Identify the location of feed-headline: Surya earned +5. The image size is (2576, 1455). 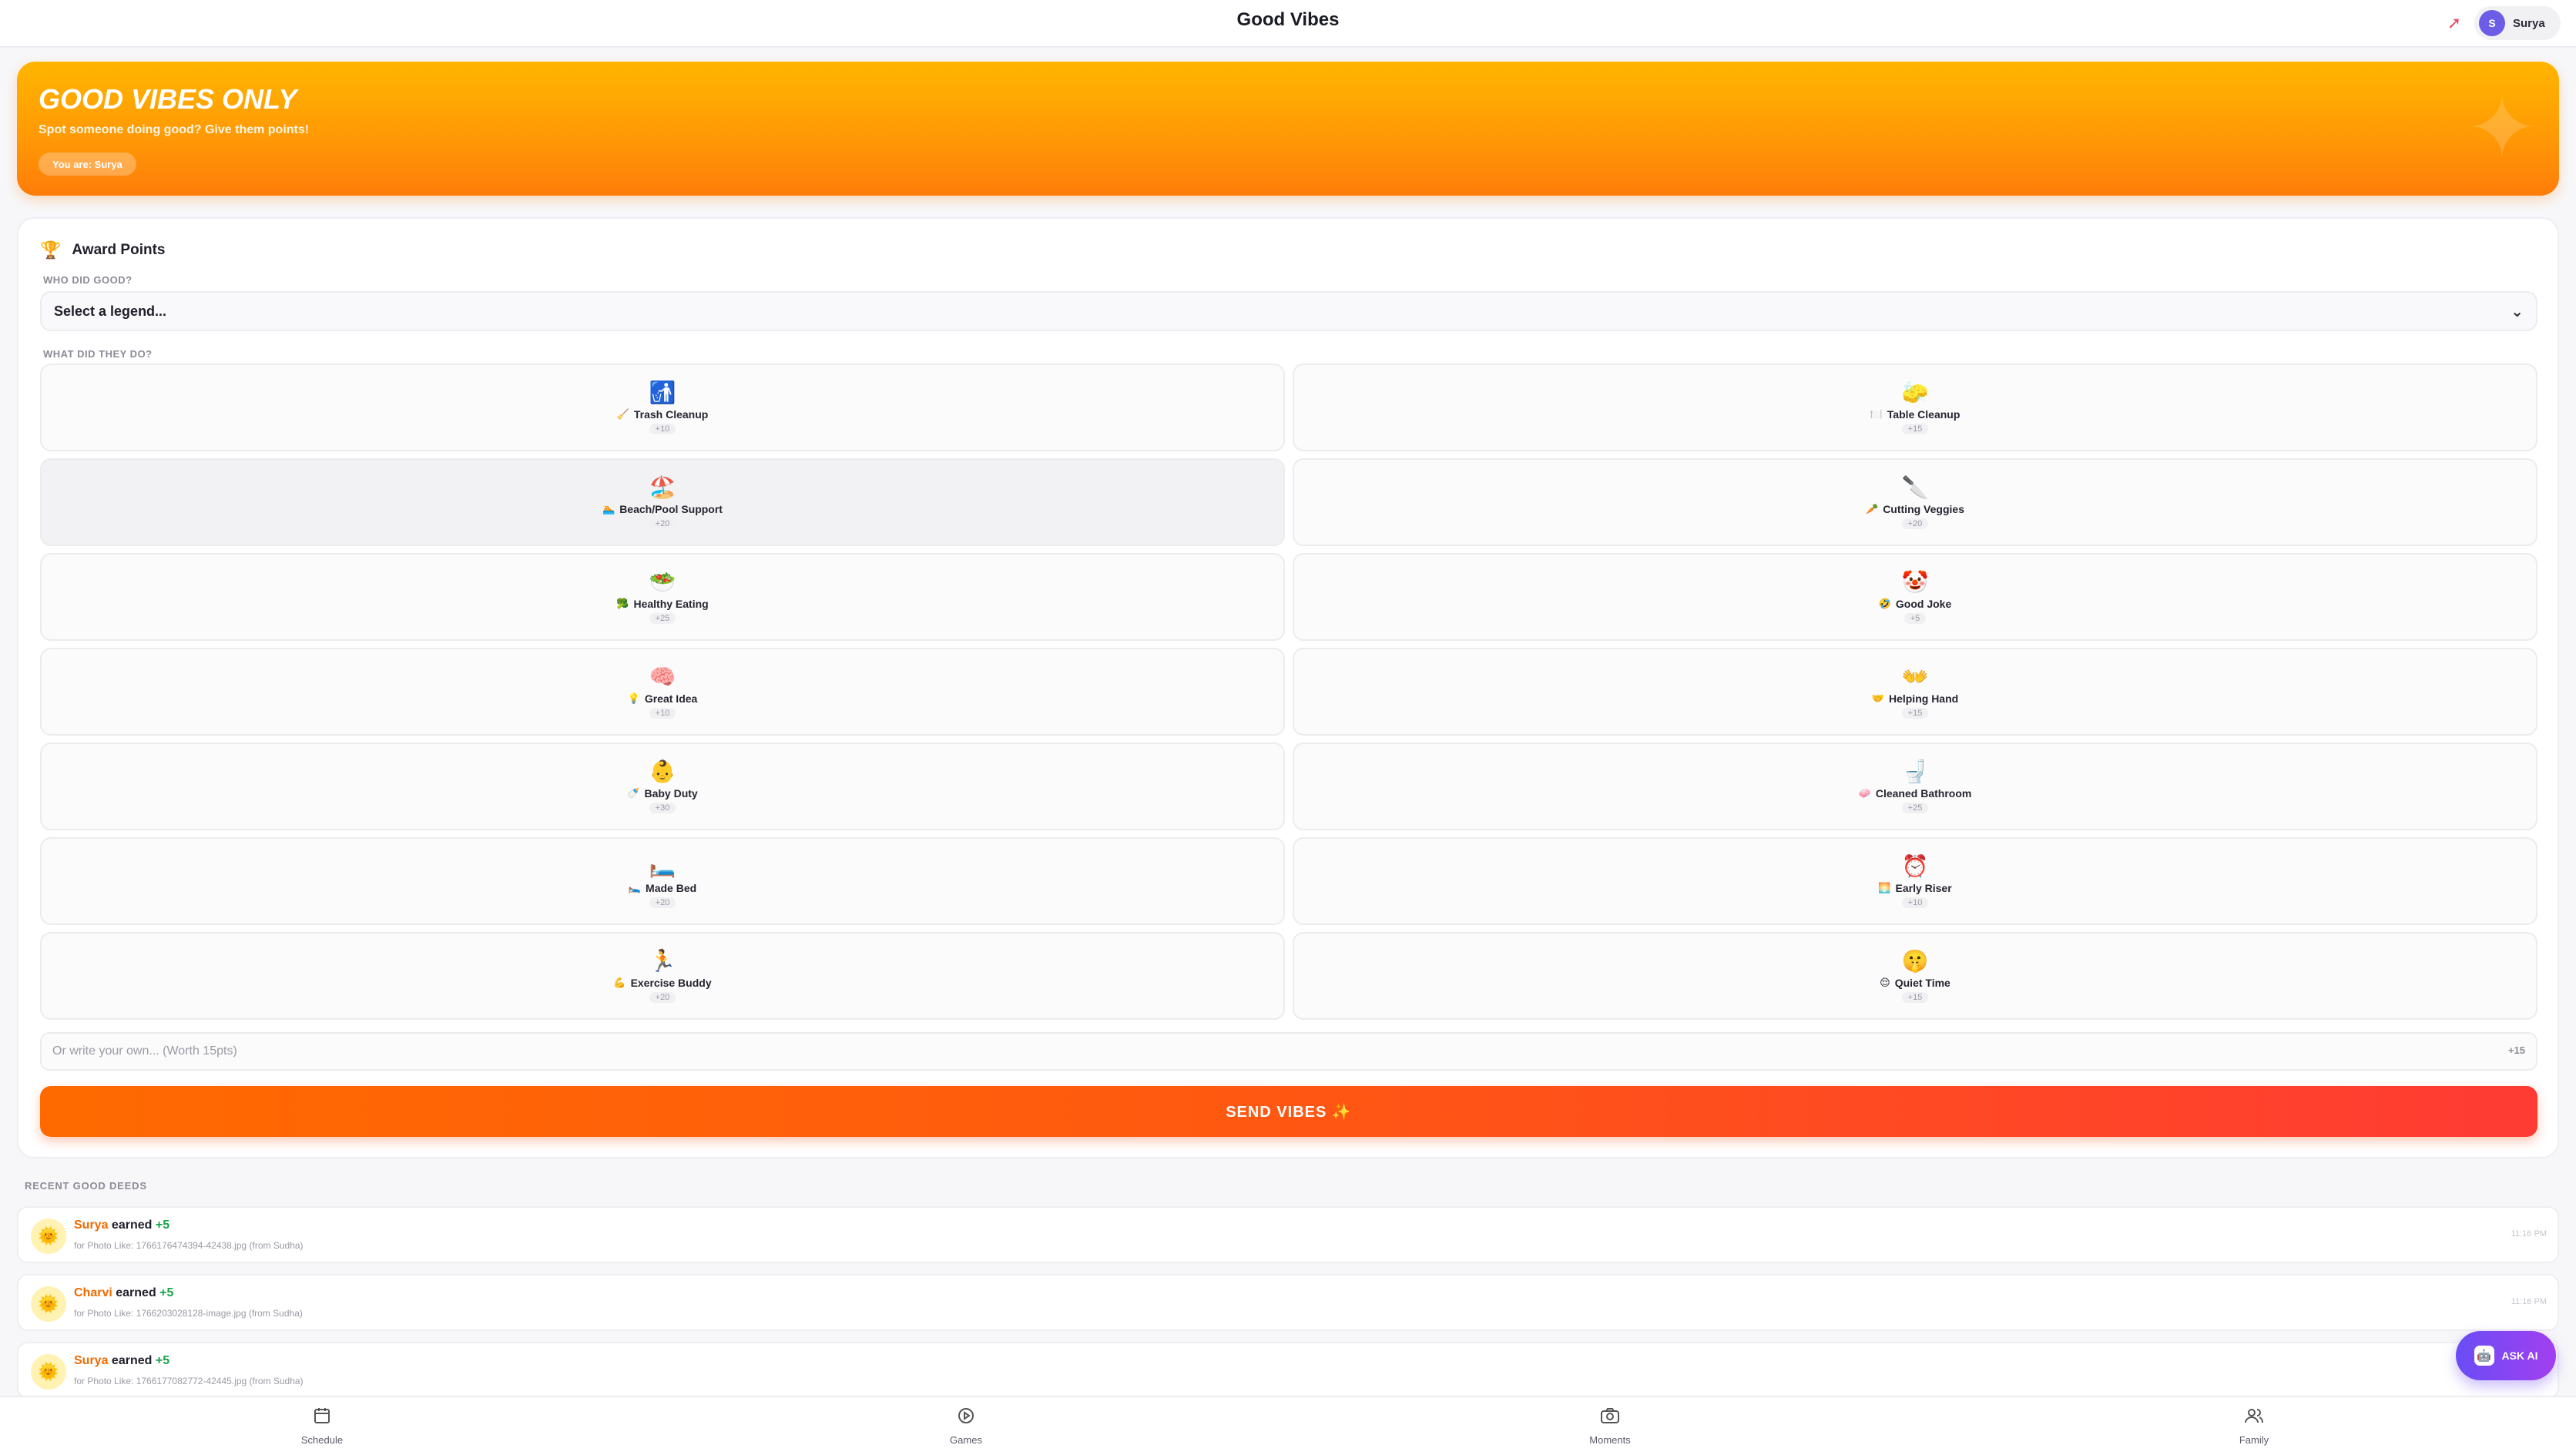
(121, 1361).